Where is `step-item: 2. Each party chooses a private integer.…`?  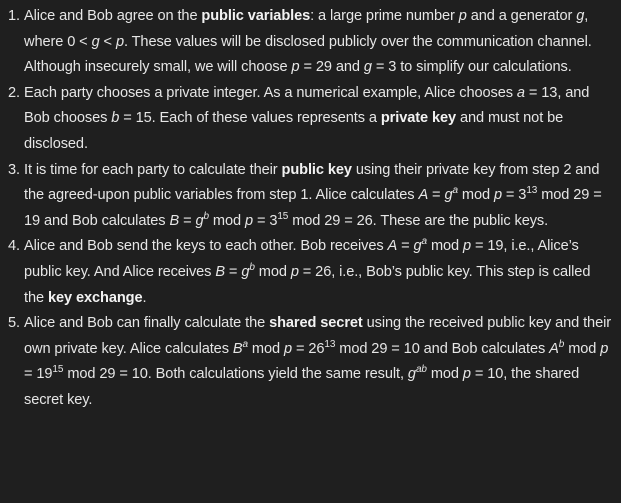
step-item: 2. Each party chooses a private integer.… is located at coordinates (309, 119).